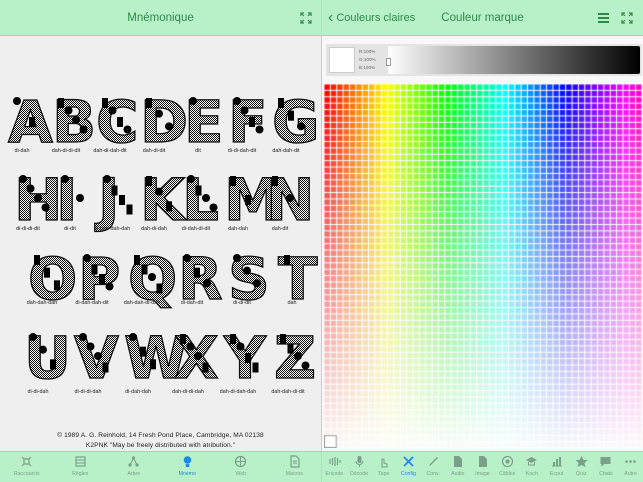  What do you see at coordinates (630, 467) in the screenshot?
I see `right-tab-autre: Autre` at bounding box center [630, 467].